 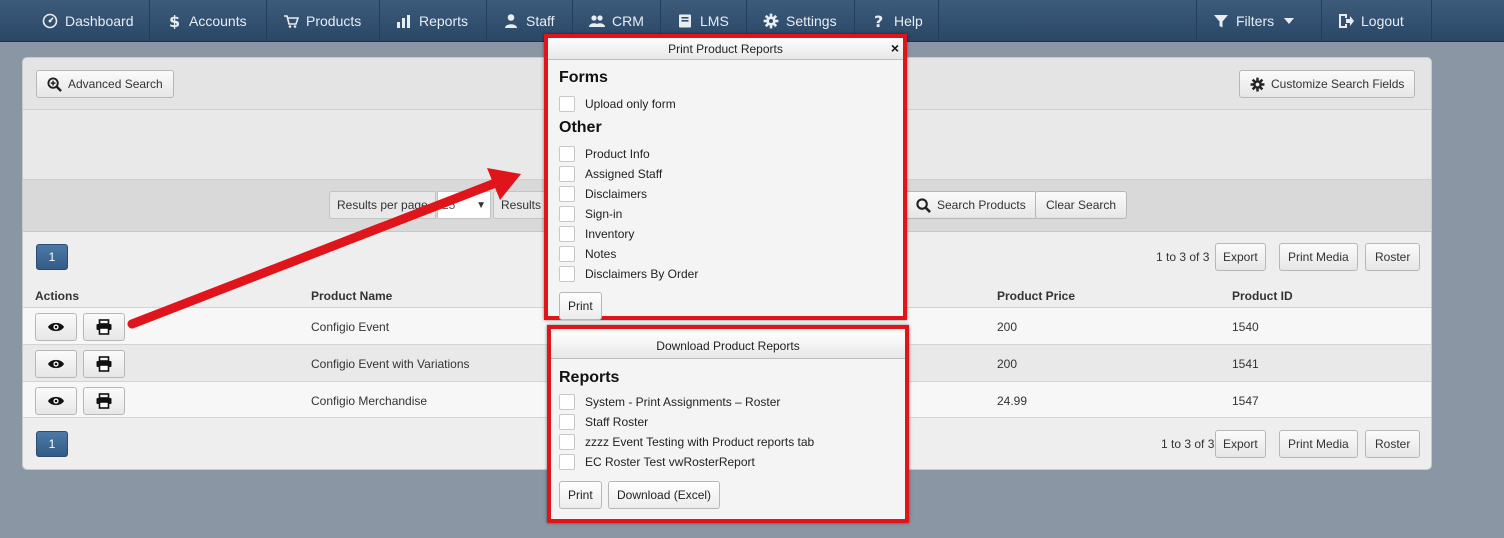 I want to click on print-media-button-top: Print Media, so click(x=1318, y=257).